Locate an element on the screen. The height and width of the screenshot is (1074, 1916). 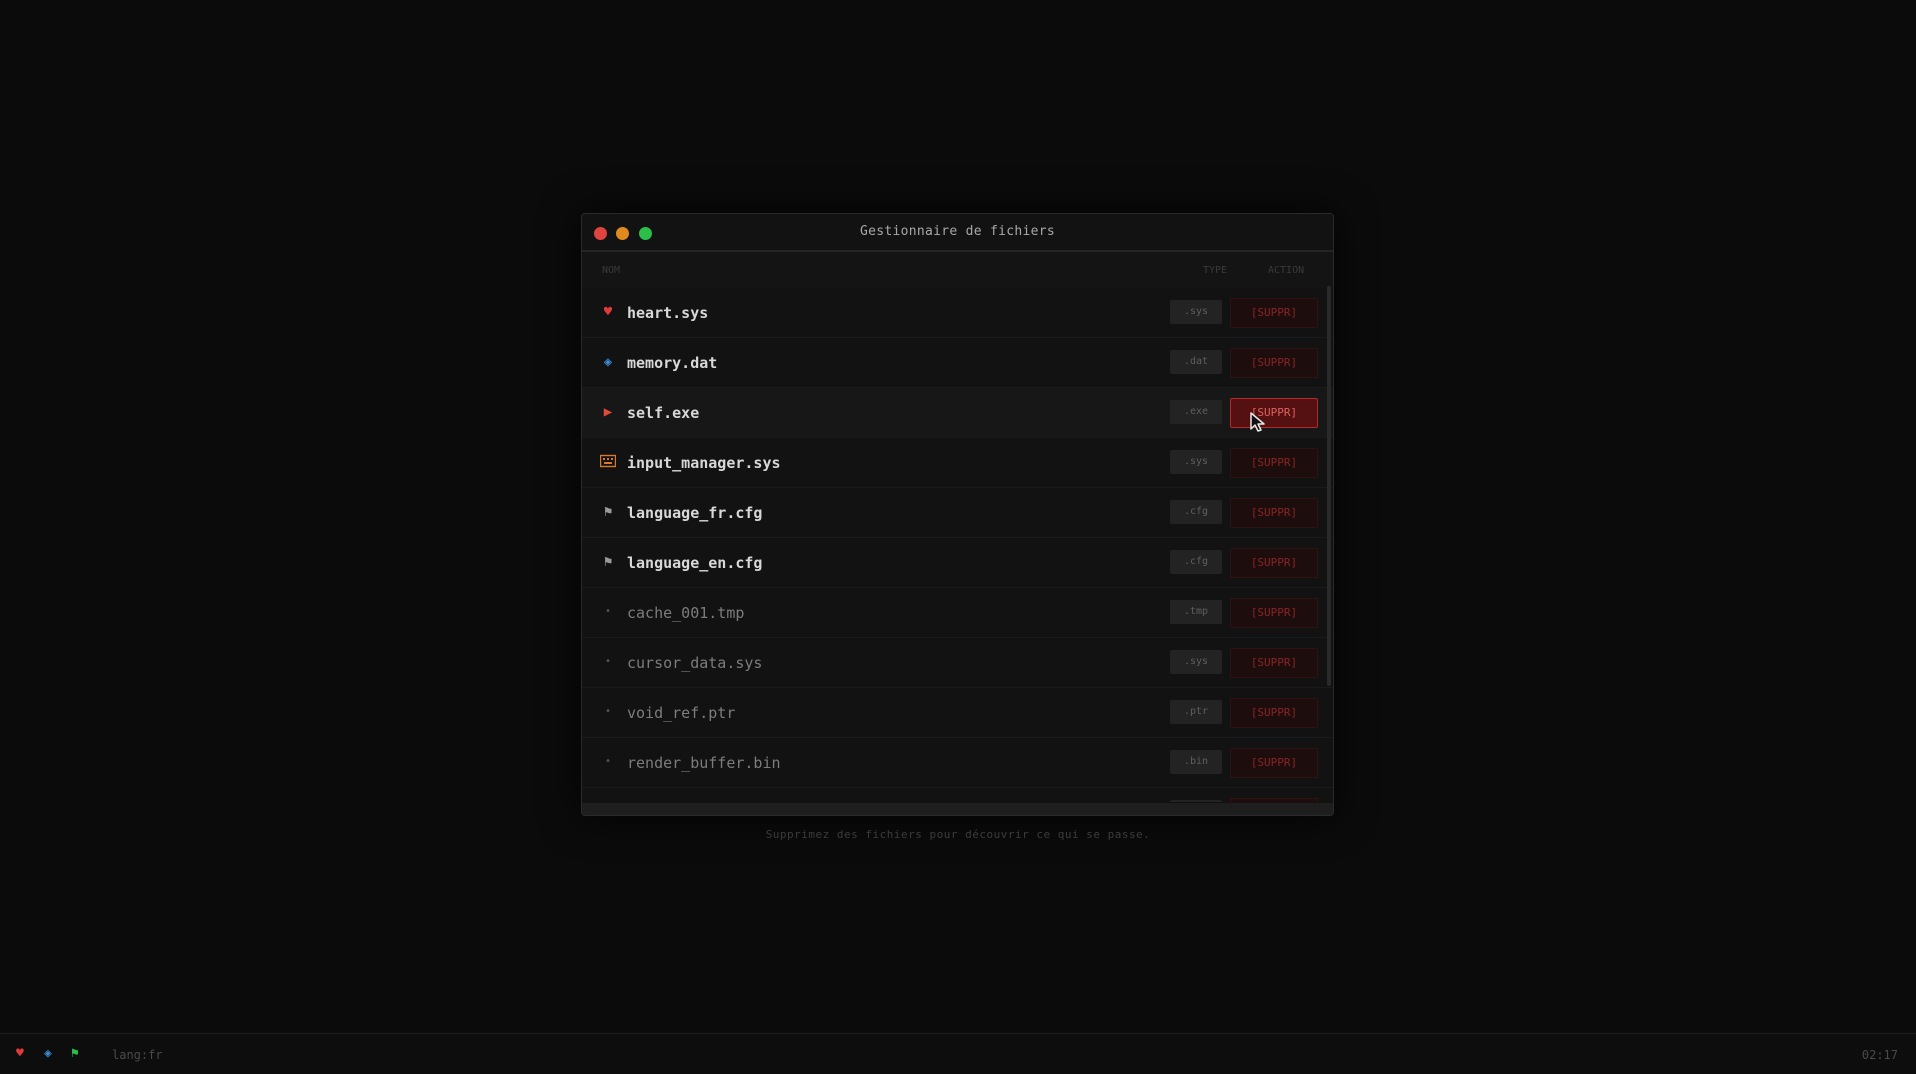
file-type-badge: .bin is located at coordinates (1196, 762).